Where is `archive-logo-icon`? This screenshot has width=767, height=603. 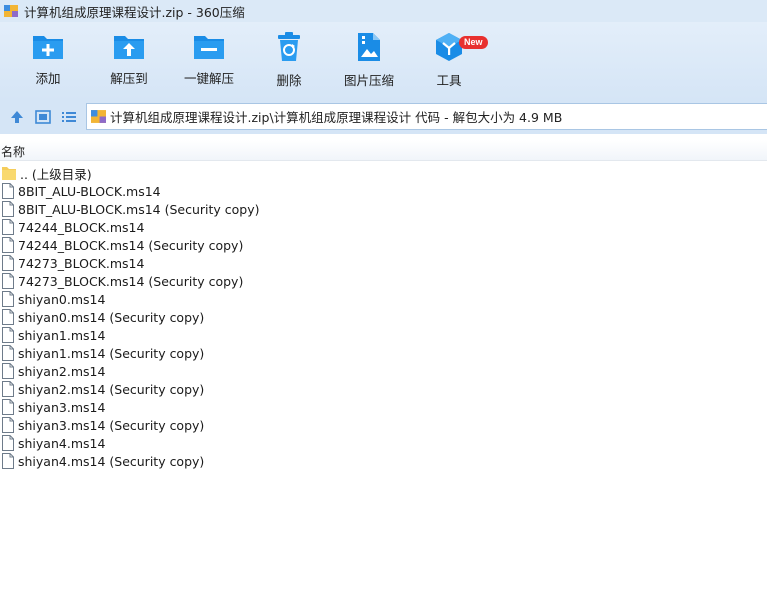
archive-logo-icon is located at coordinates (11, 11).